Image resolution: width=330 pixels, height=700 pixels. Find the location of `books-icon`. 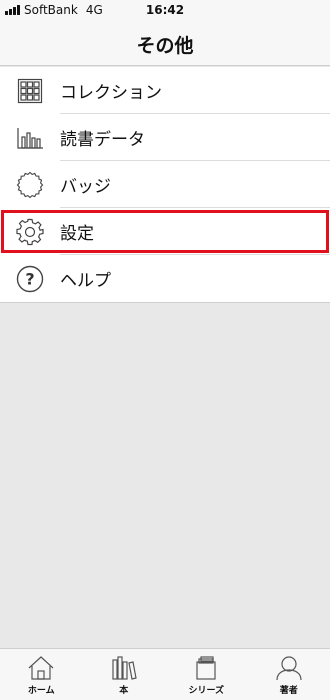

books-icon is located at coordinates (124, 668).